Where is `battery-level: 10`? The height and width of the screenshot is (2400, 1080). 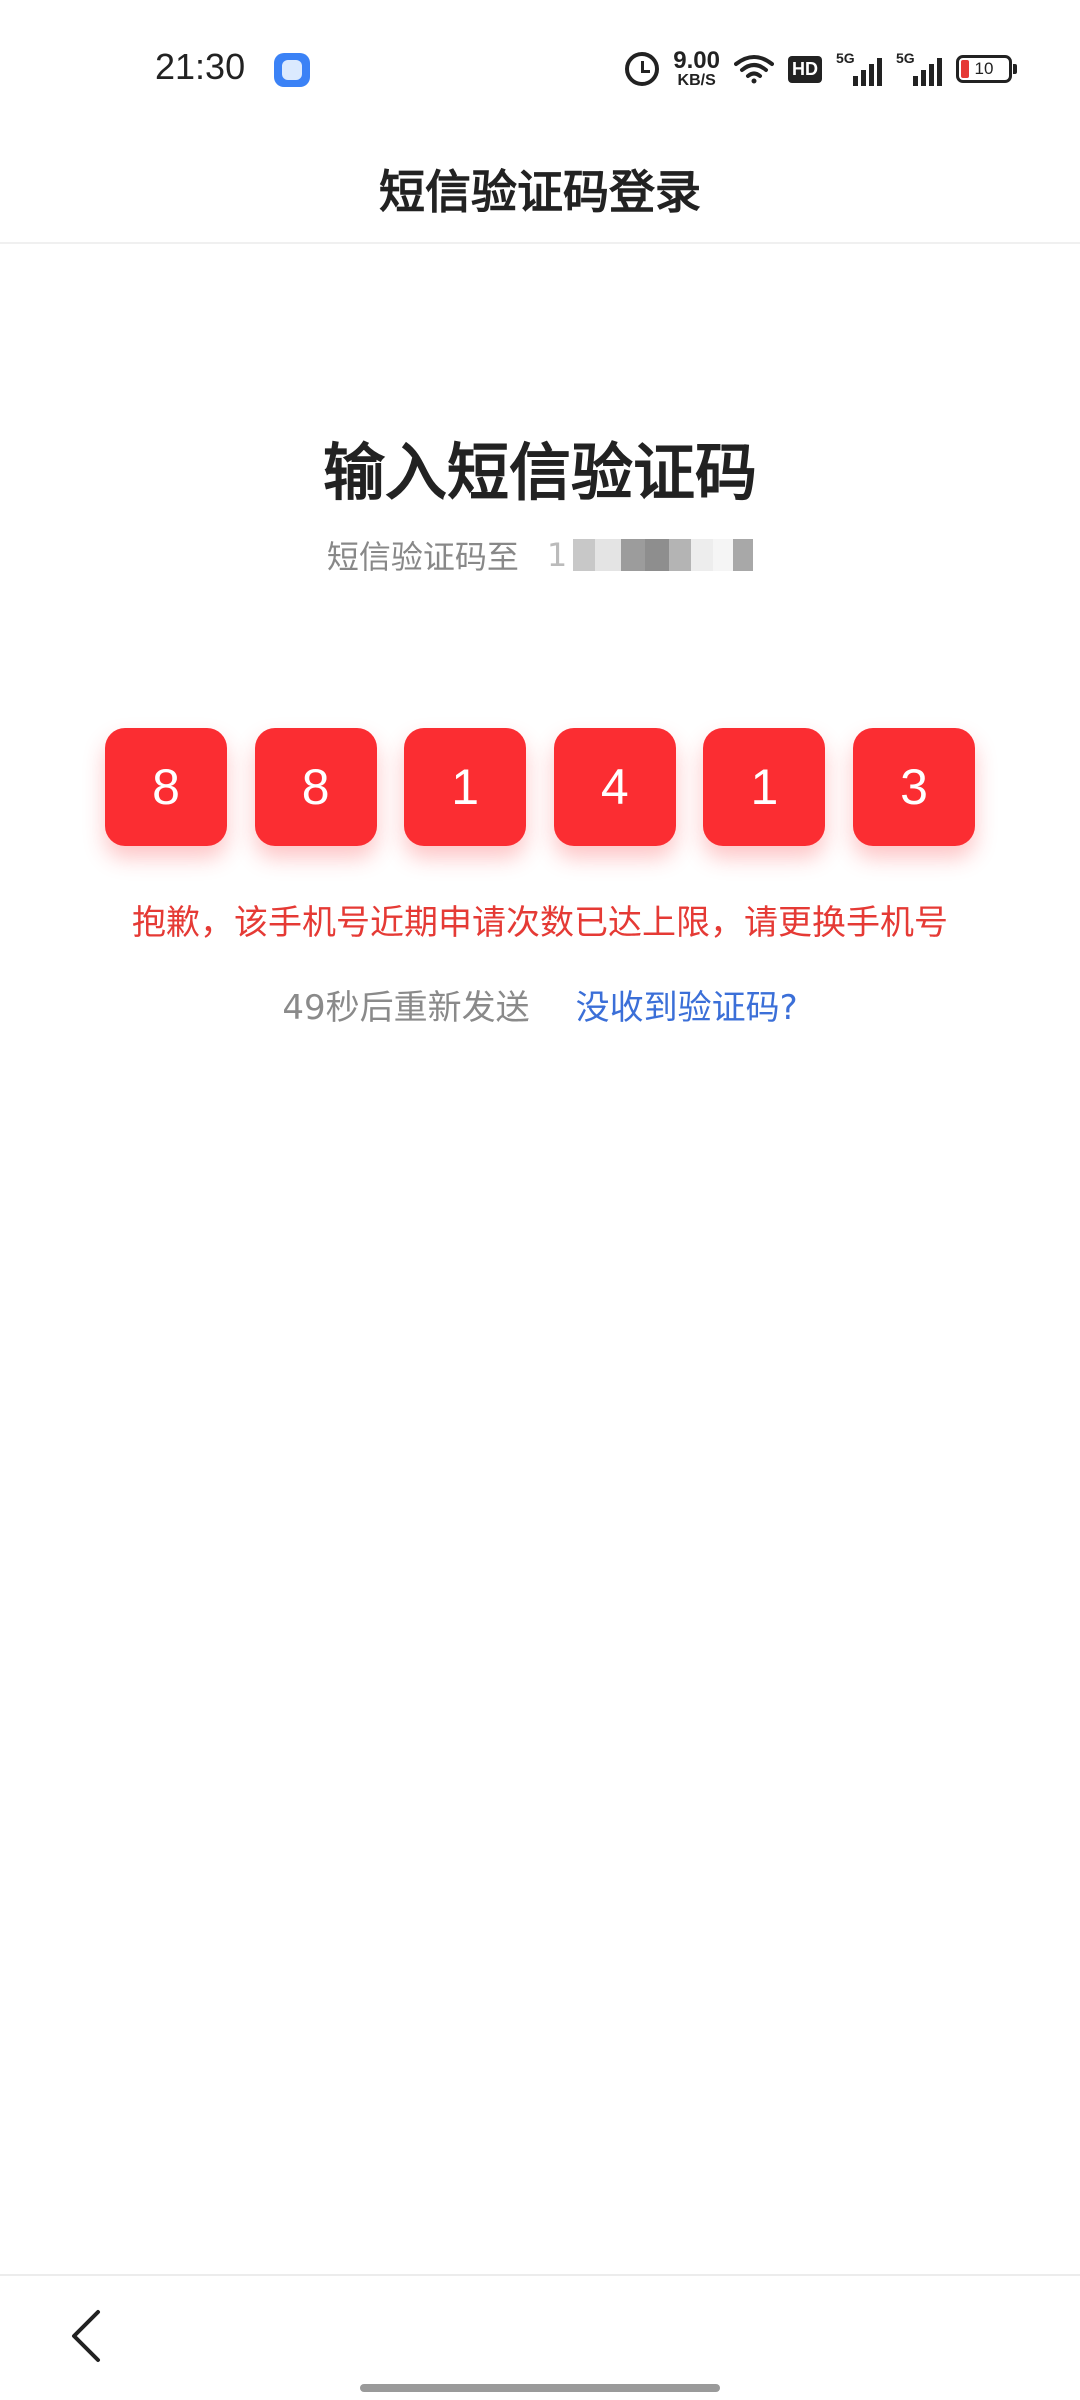
battery-level: 10 is located at coordinates (984, 68).